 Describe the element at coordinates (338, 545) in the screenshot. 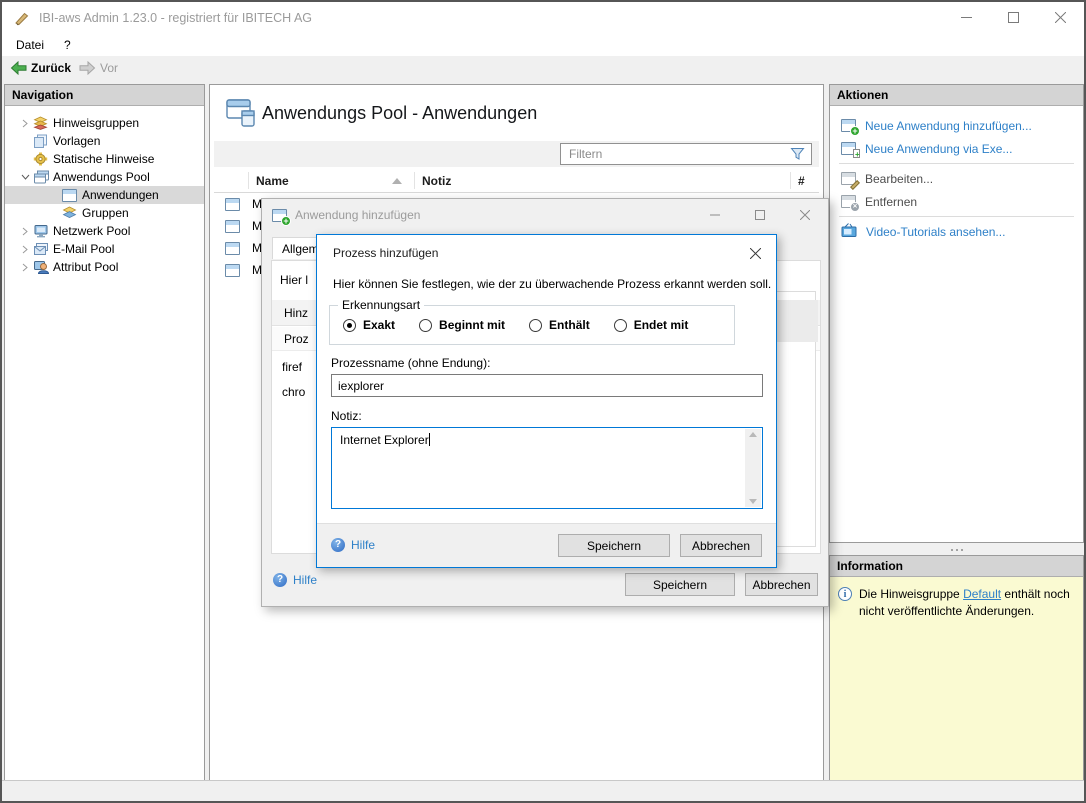

I see `help-icon: ?` at that location.